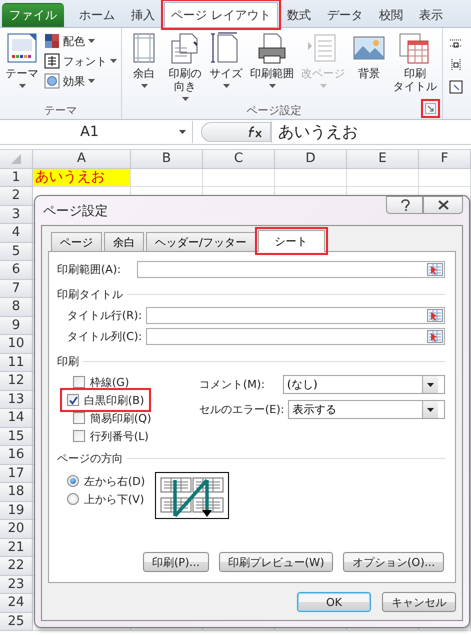  What do you see at coordinates (16, 381) in the screenshot?
I see `row-header: 12` at bounding box center [16, 381].